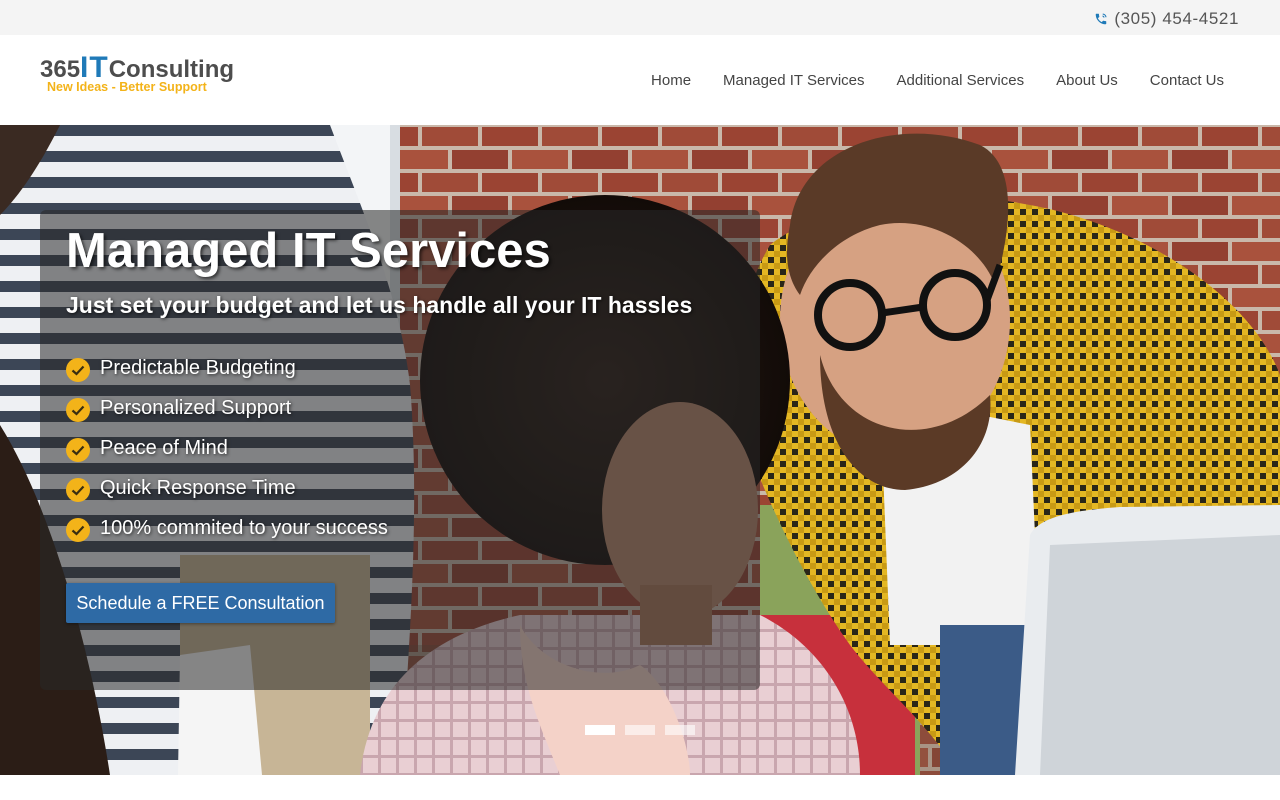  I want to click on top-bar: (305) 454-4521, so click(640, 17).